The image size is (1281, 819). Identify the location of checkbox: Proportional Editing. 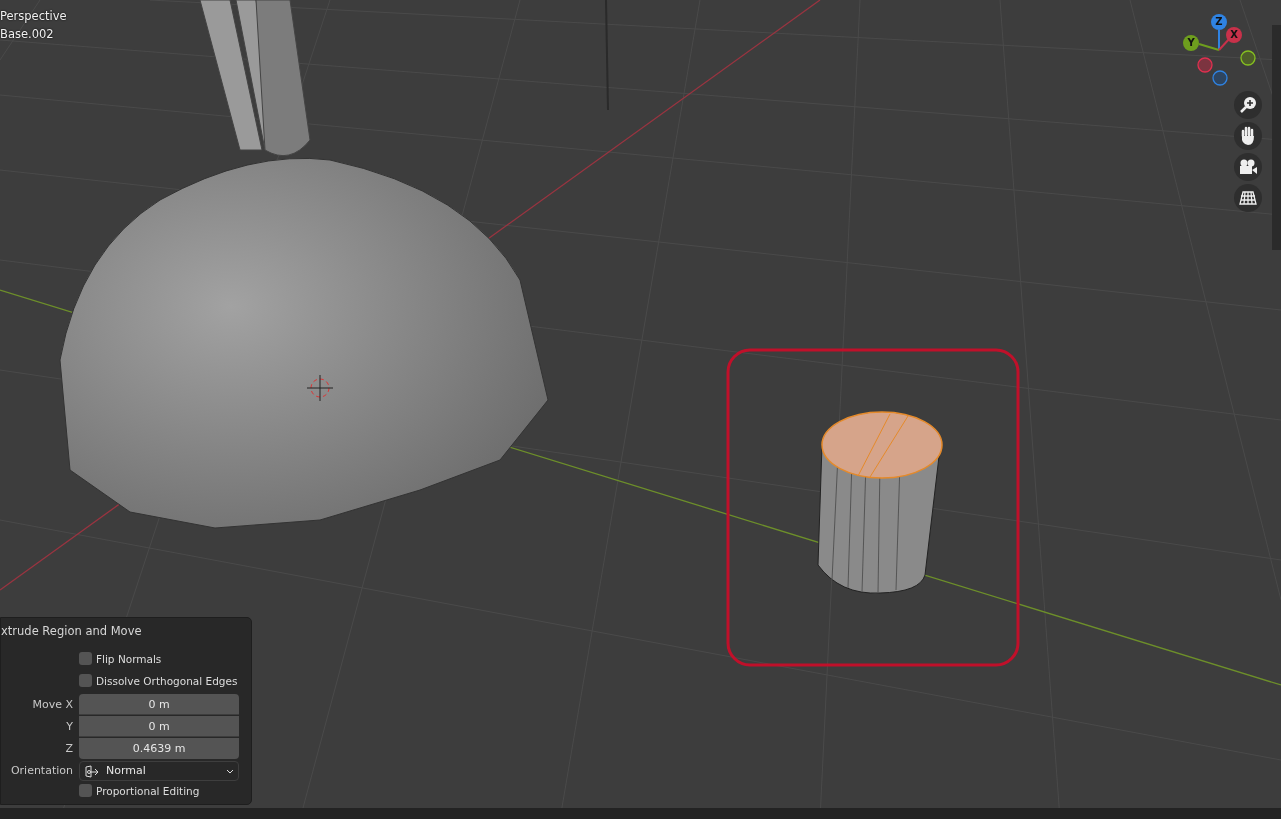
(139, 790).